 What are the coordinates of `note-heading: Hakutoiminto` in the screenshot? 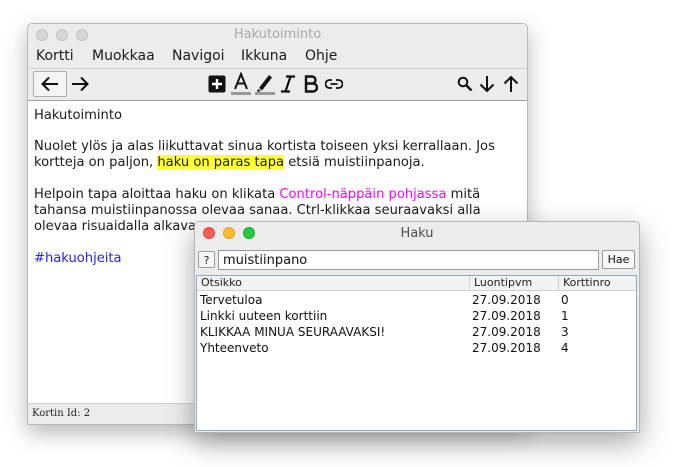 It's located at (78, 115).